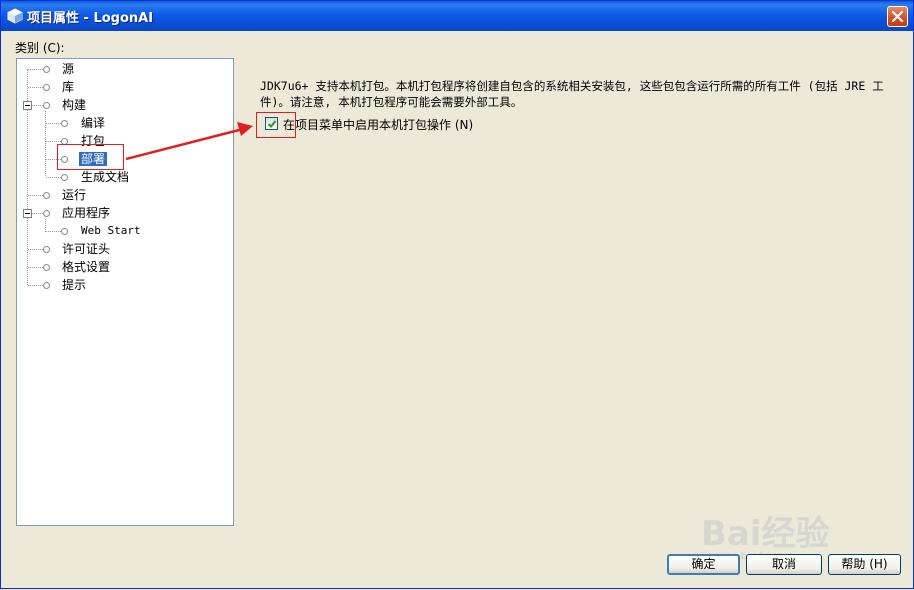  Describe the element at coordinates (45, 143) in the screenshot. I see `tree-guide-line` at that location.